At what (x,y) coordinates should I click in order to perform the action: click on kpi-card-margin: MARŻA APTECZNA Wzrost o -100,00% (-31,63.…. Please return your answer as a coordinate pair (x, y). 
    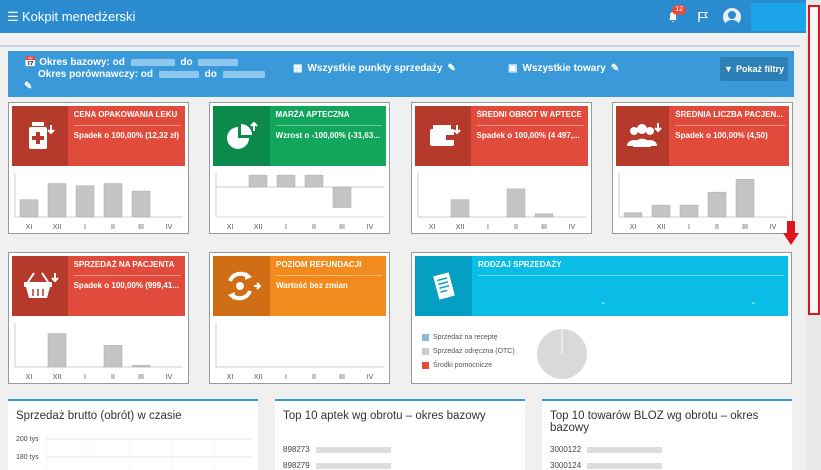
    Looking at the image, I should click on (299, 168).